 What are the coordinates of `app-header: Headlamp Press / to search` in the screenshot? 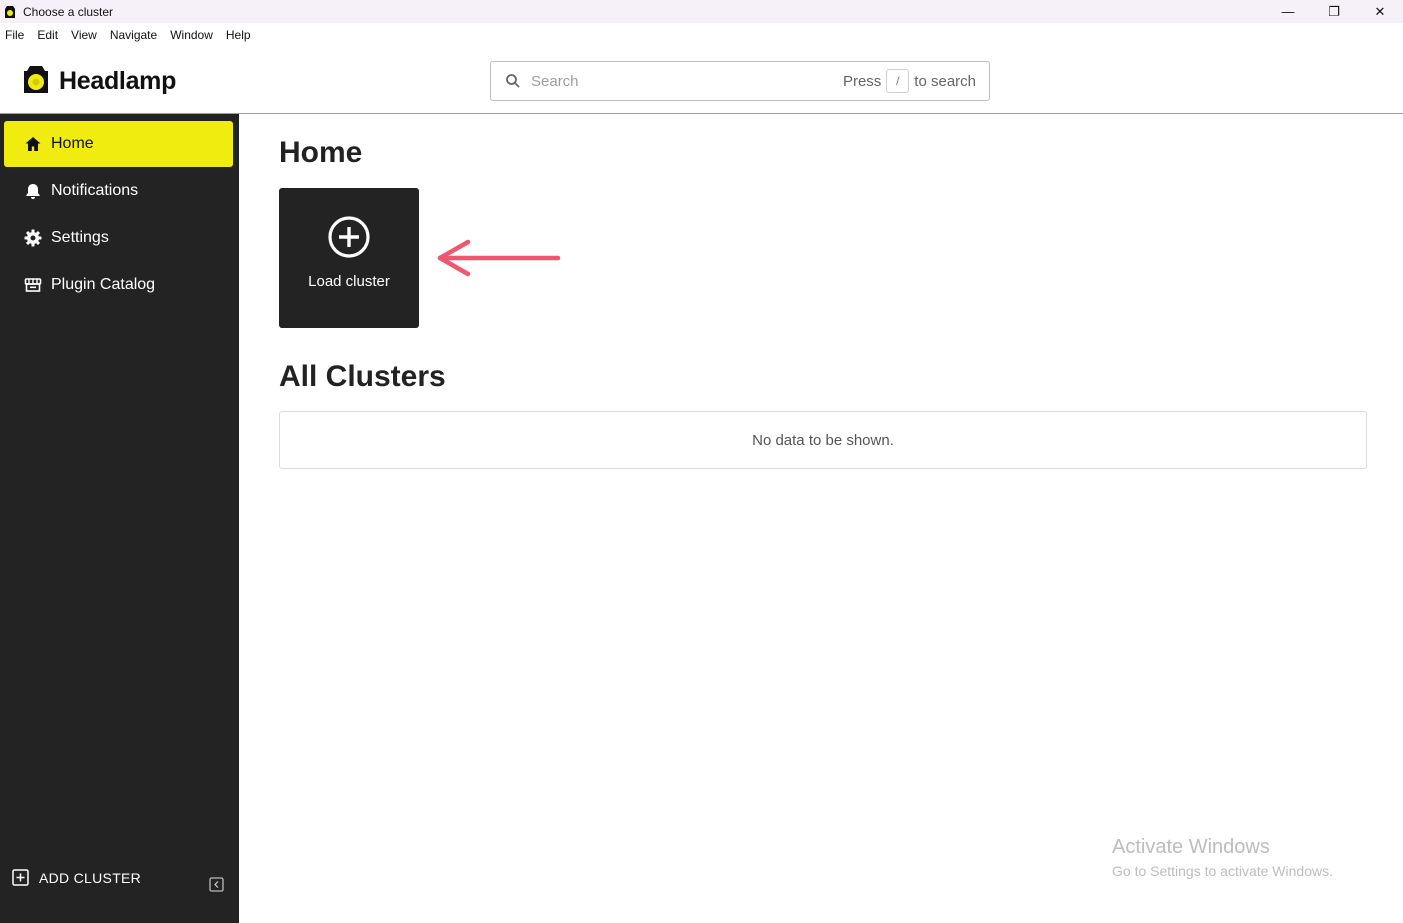 It's located at (701, 80).